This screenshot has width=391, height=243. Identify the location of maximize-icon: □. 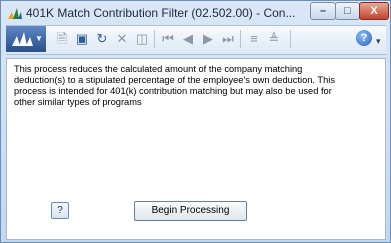
(347, 11).